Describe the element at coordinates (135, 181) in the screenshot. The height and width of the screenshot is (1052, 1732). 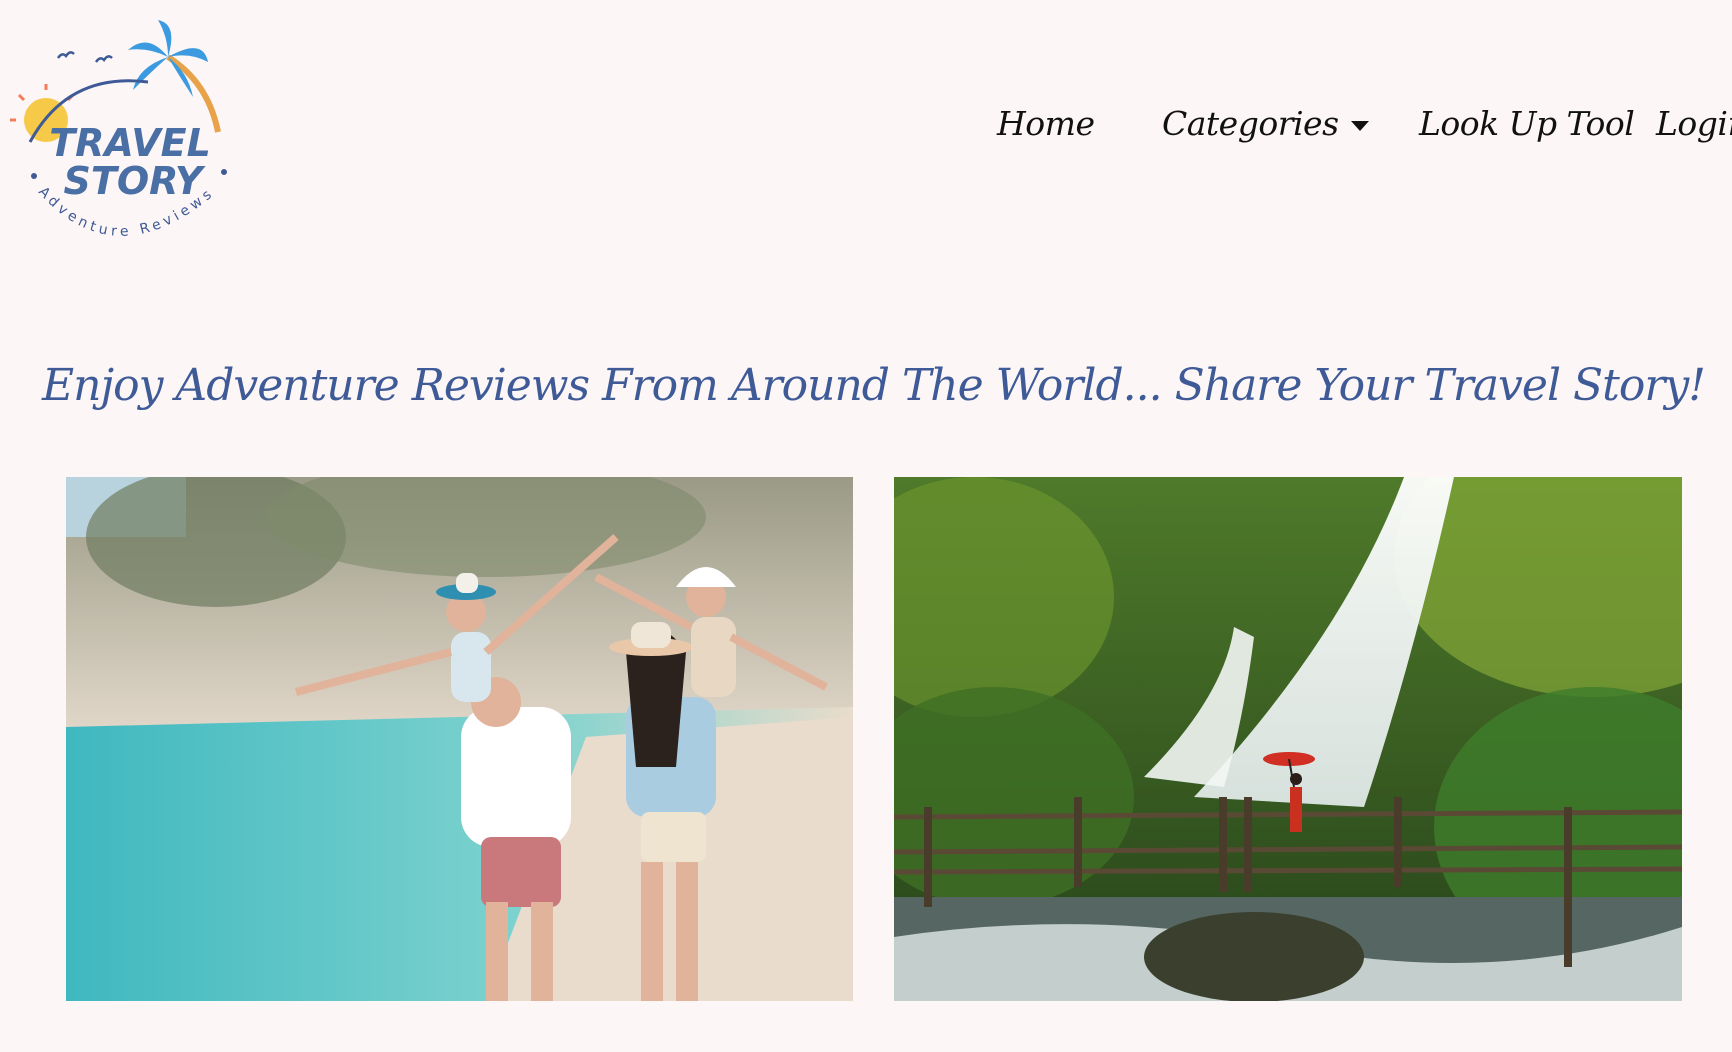
I see `logo-line2: STORY` at that location.